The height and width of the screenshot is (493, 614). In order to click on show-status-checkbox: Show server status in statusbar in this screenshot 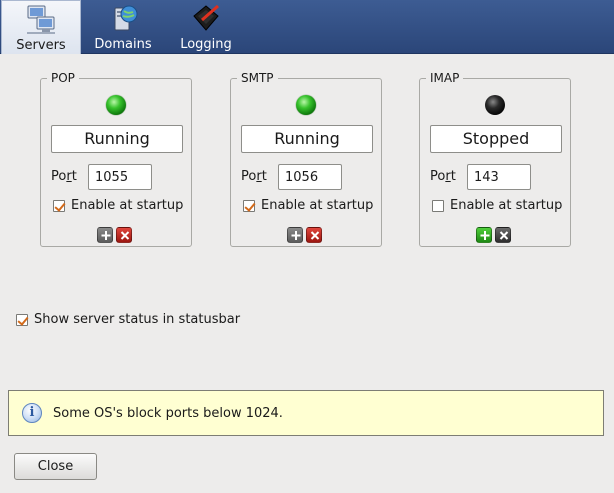, I will do `click(128, 319)`.